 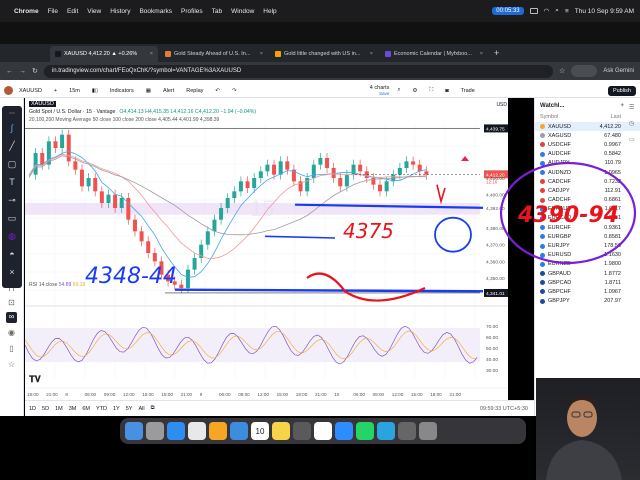 I want to click on tab-xauusd: XAUUSD 4,412.20 ▲ +0.26% ×, so click(x=104, y=54).